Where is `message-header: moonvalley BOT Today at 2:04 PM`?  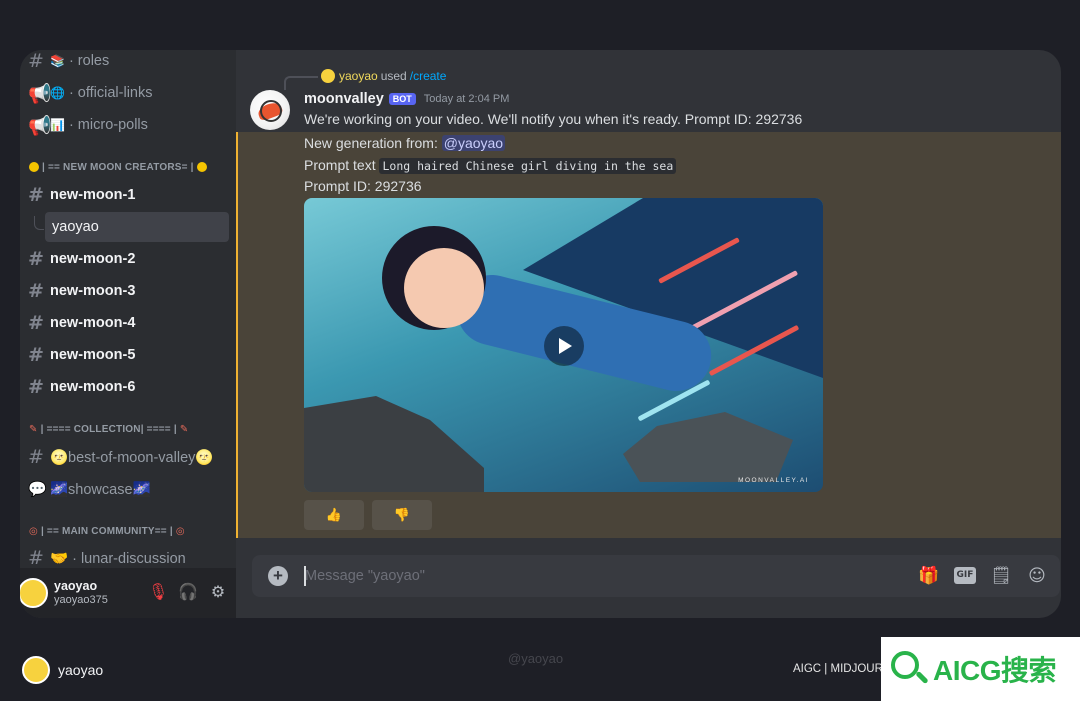
message-header: moonvalley BOT Today at 2:04 PM is located at coordinates (406, 99).